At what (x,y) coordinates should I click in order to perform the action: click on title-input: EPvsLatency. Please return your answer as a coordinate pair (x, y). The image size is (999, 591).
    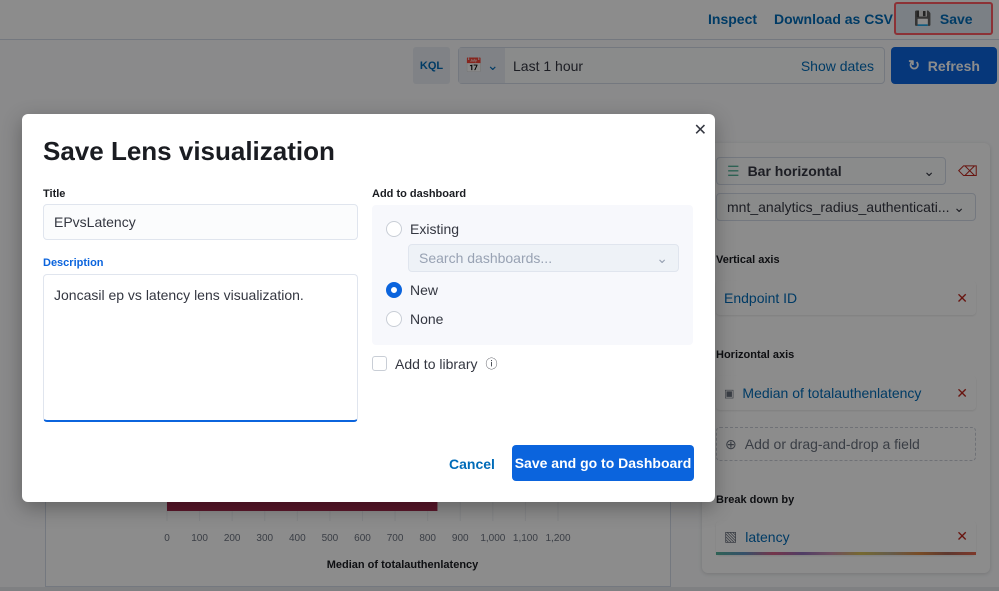
    Looking at the image, I should click on (200, 222).